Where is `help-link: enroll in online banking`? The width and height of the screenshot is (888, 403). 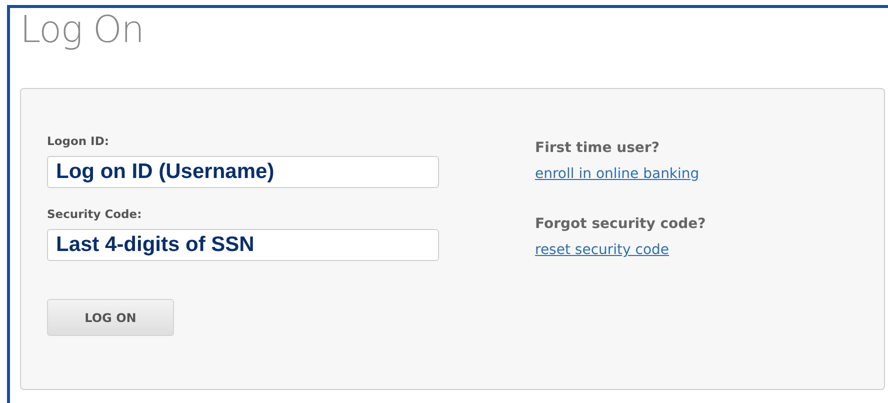 help-link: enroll in online banking is located at coordinates (617, 174).